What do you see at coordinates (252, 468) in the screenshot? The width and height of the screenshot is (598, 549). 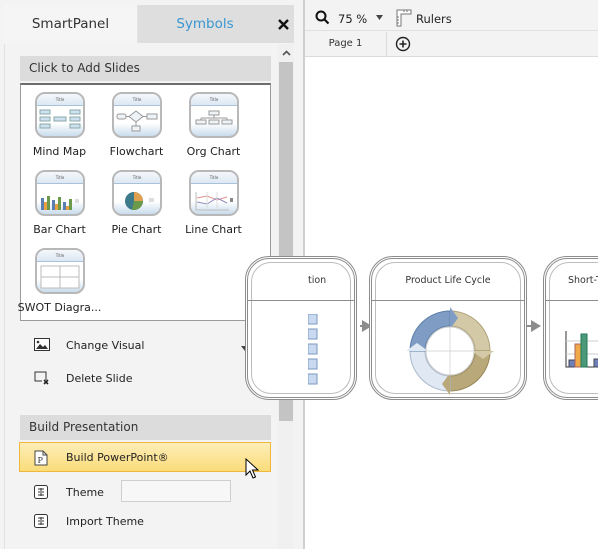 I see `mouse-cursor-icon` at bounding box center [252, 468].